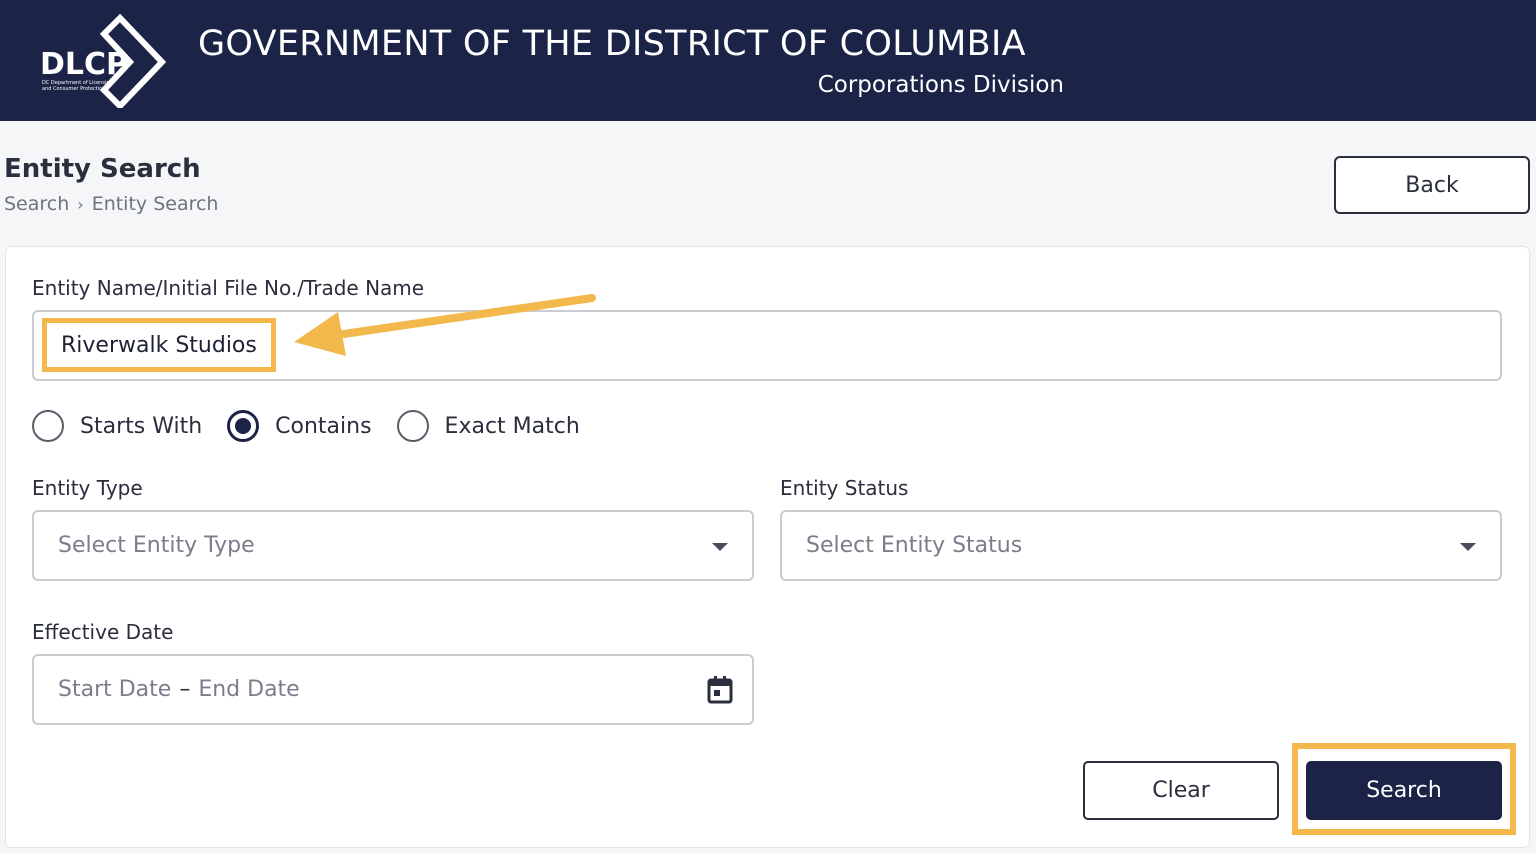  I want to click on entity-name-value-highlight: Riverwalk Studios, so click(159, 345).